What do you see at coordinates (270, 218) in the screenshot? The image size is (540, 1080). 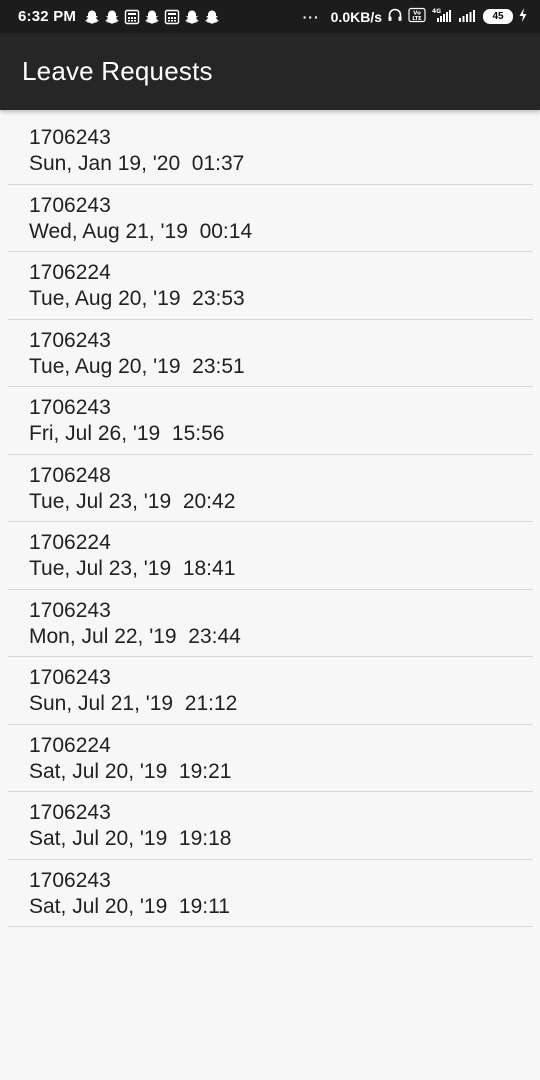 I see `list-item: 1706243 Wed, Aug 21, '19 00:14` at bounding box center [270, 218].